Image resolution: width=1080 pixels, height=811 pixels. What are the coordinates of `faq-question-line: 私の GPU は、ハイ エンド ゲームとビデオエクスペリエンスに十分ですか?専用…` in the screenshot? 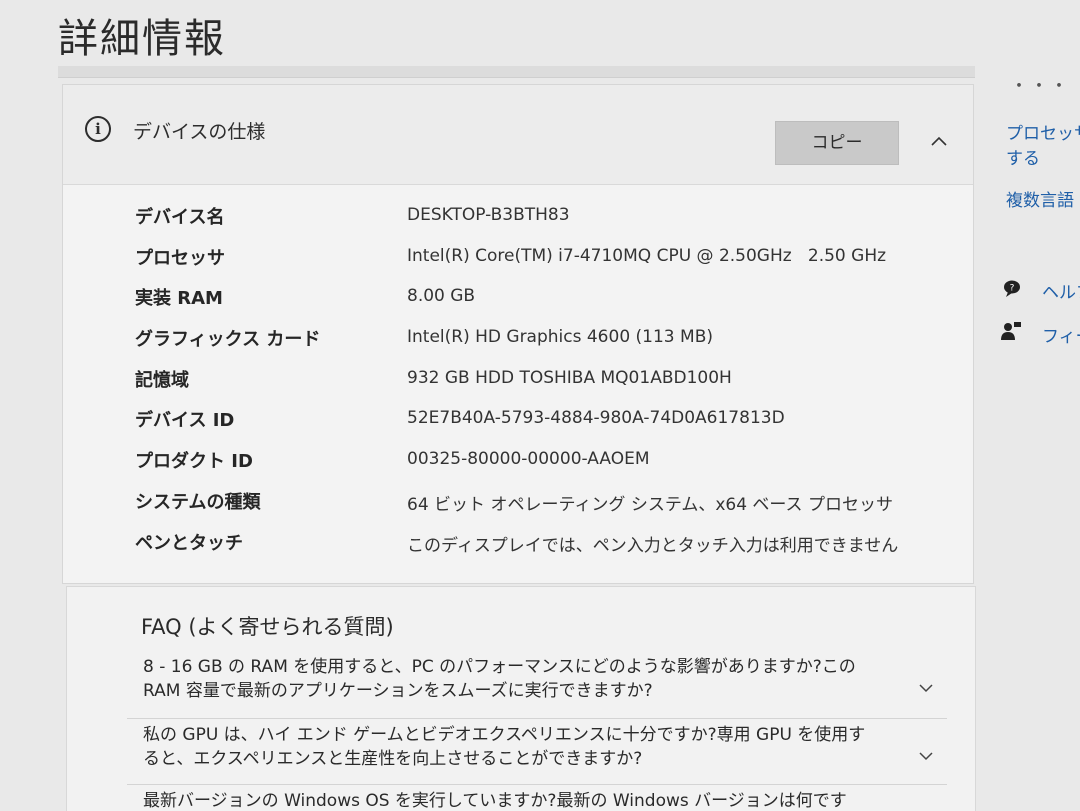 It's located at (504, 735).